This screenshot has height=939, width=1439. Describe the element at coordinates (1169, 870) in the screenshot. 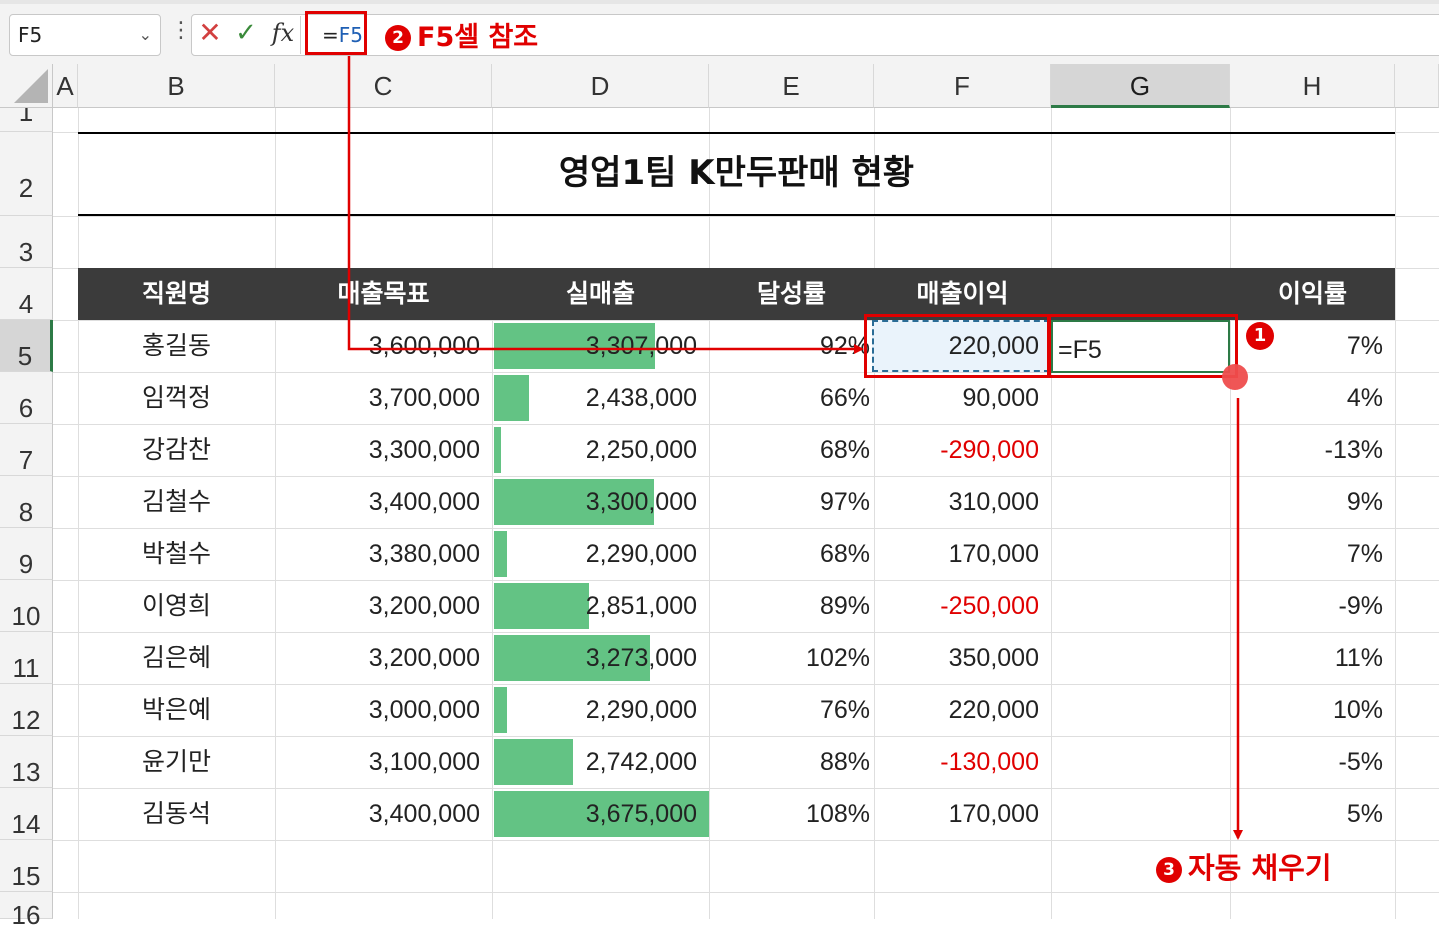

I see `step3-badge: 3` at that location.